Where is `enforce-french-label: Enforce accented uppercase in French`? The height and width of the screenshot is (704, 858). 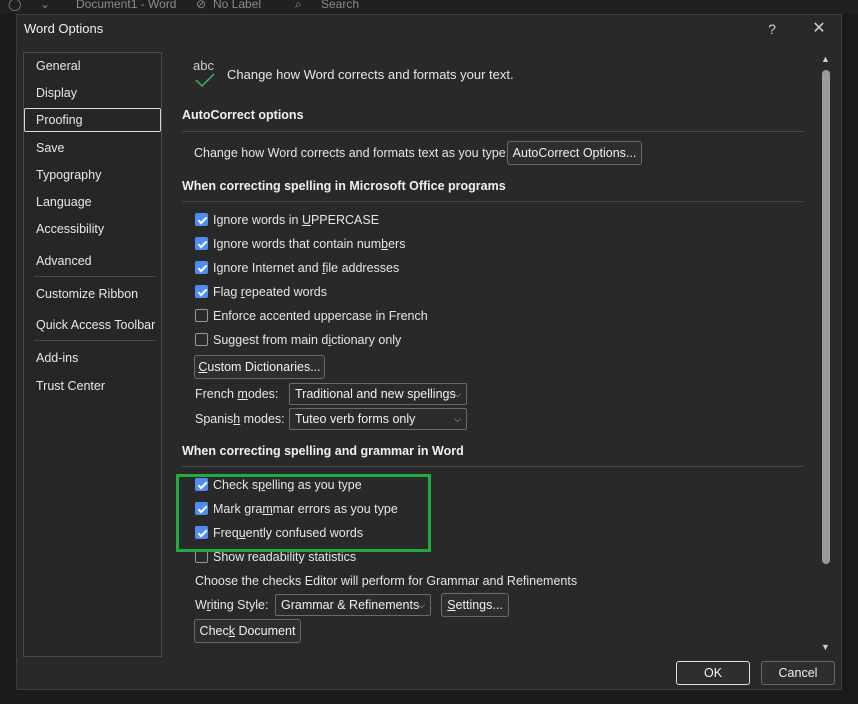 enforce-french-label: Enforce accented uppercase in French is located at coordinates (320, 316).